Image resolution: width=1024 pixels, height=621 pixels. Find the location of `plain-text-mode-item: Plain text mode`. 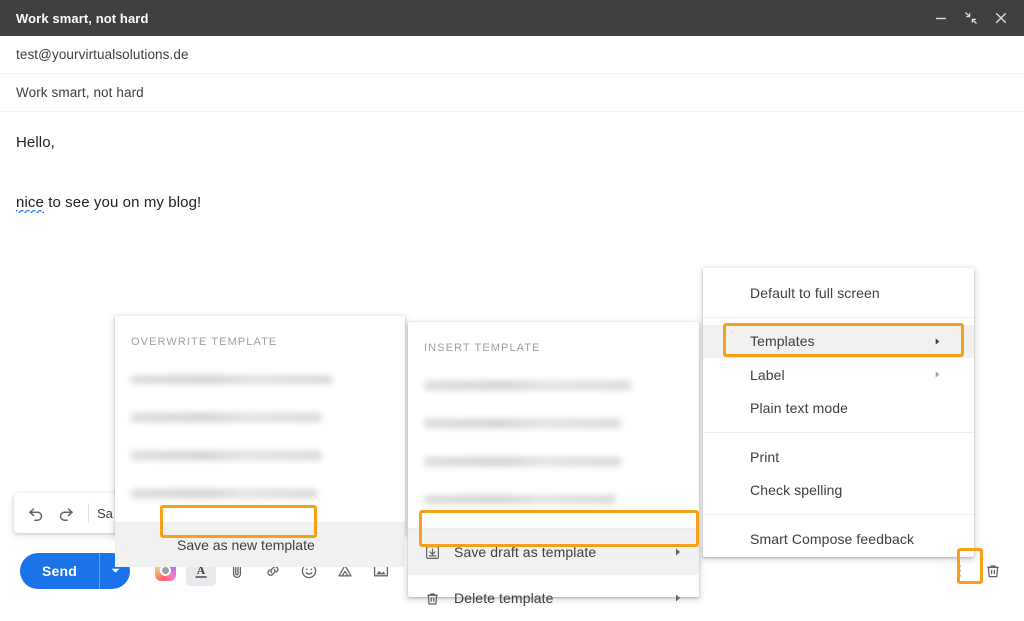

plain-text-mode-item: Plain text mode is located at coordinates (838, 409).